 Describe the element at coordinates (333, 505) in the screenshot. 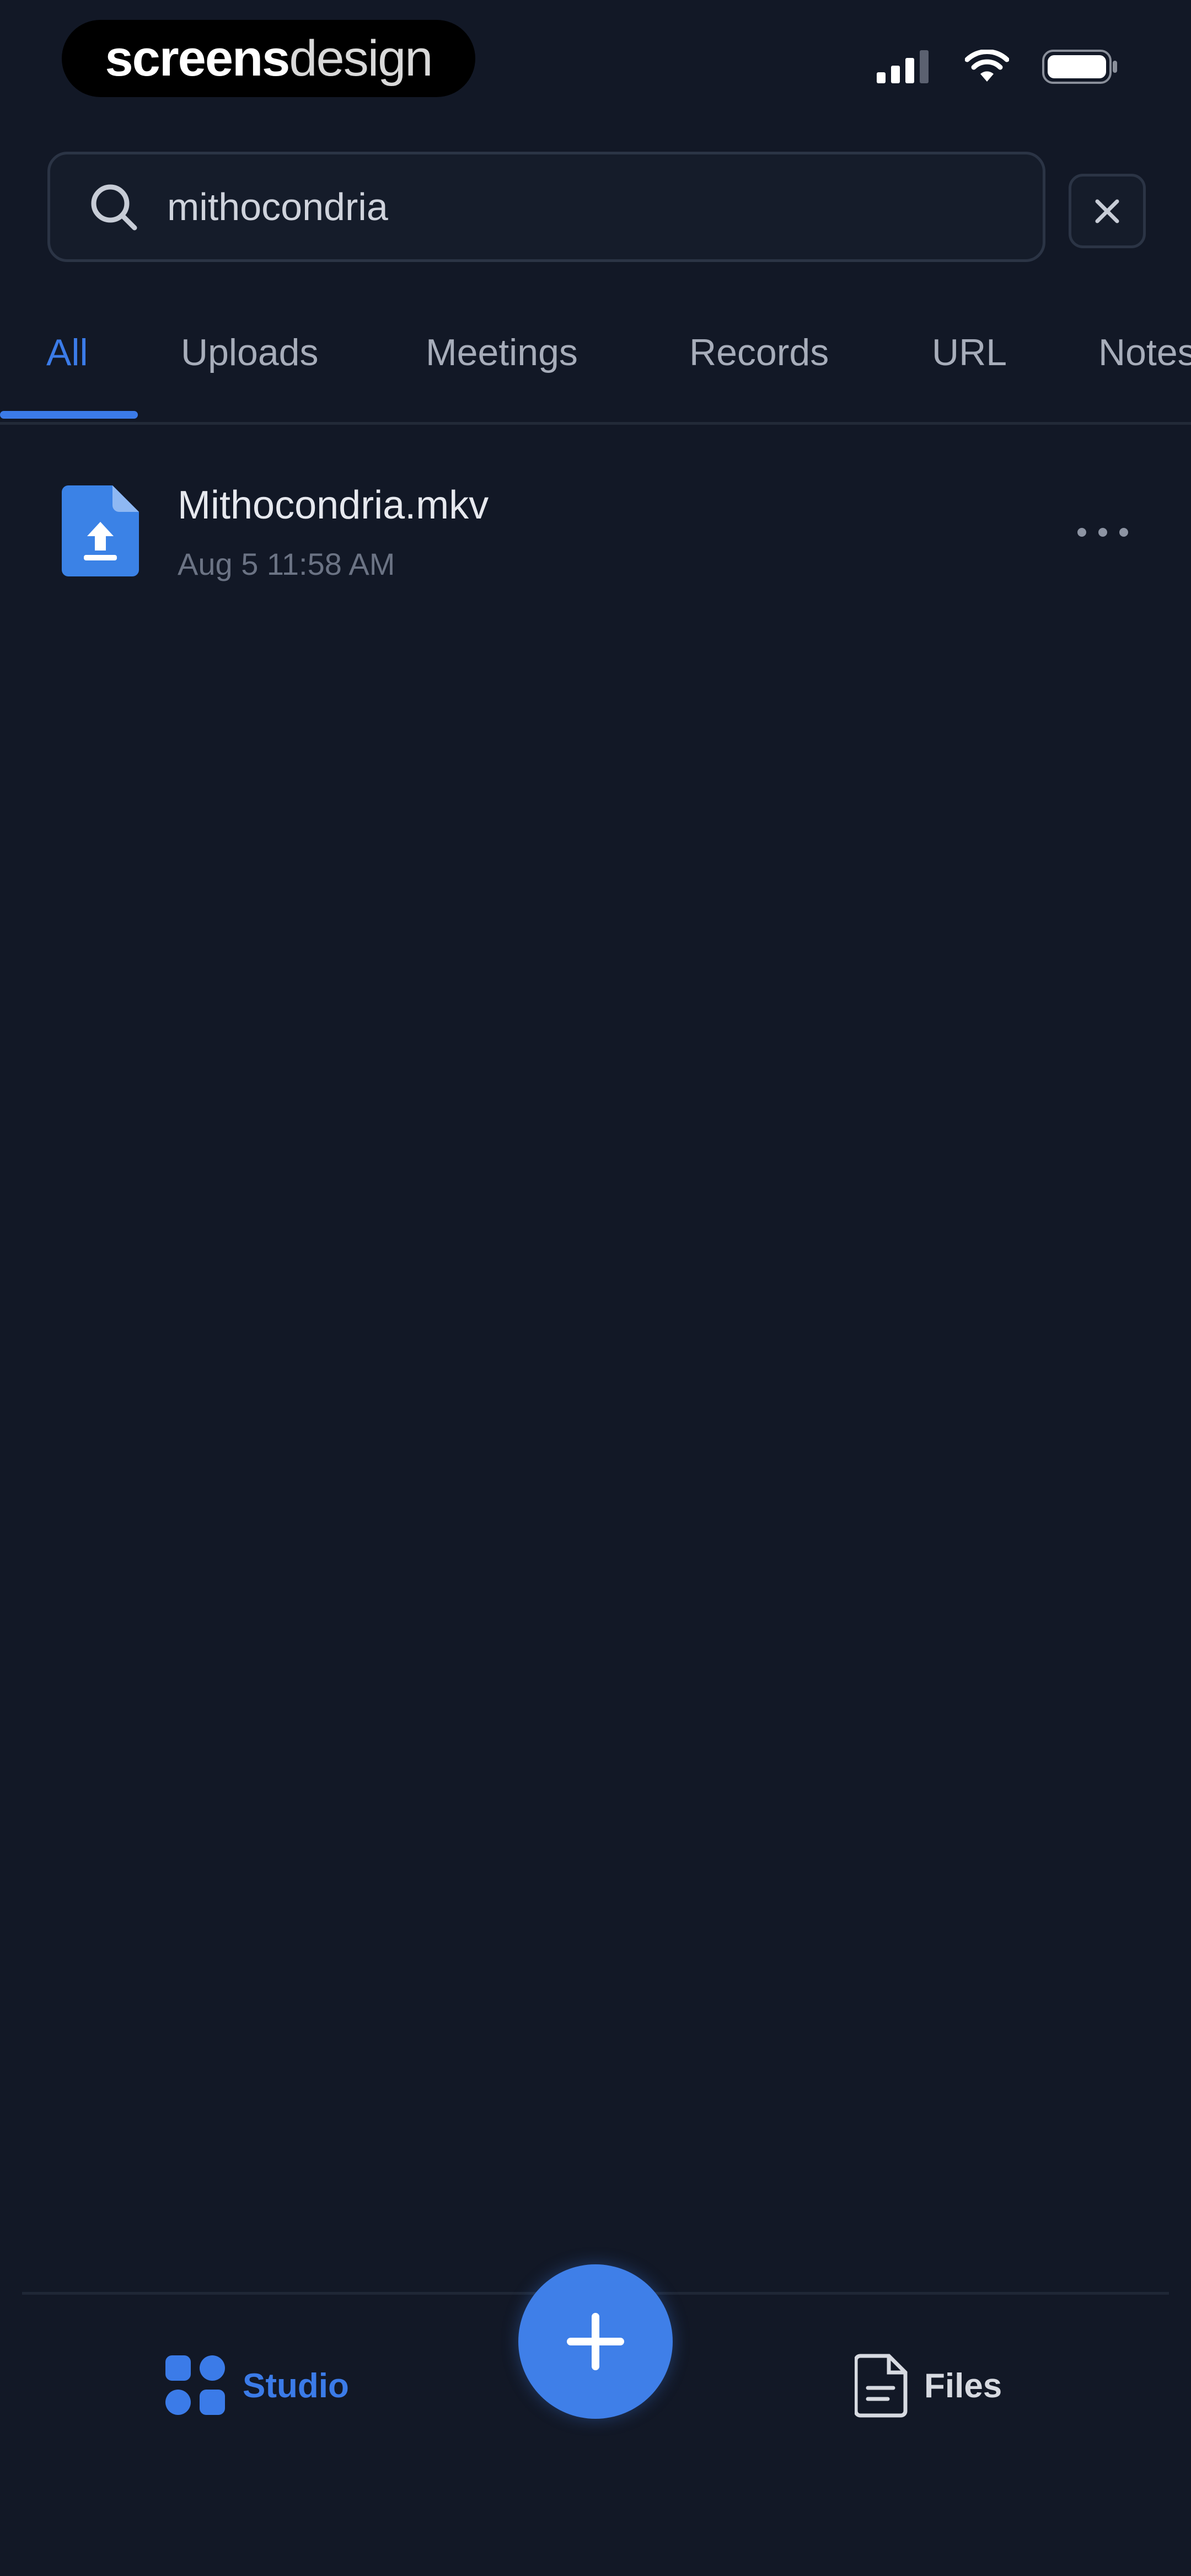

I see `file-name: Mithocondria.mkv` at that location.